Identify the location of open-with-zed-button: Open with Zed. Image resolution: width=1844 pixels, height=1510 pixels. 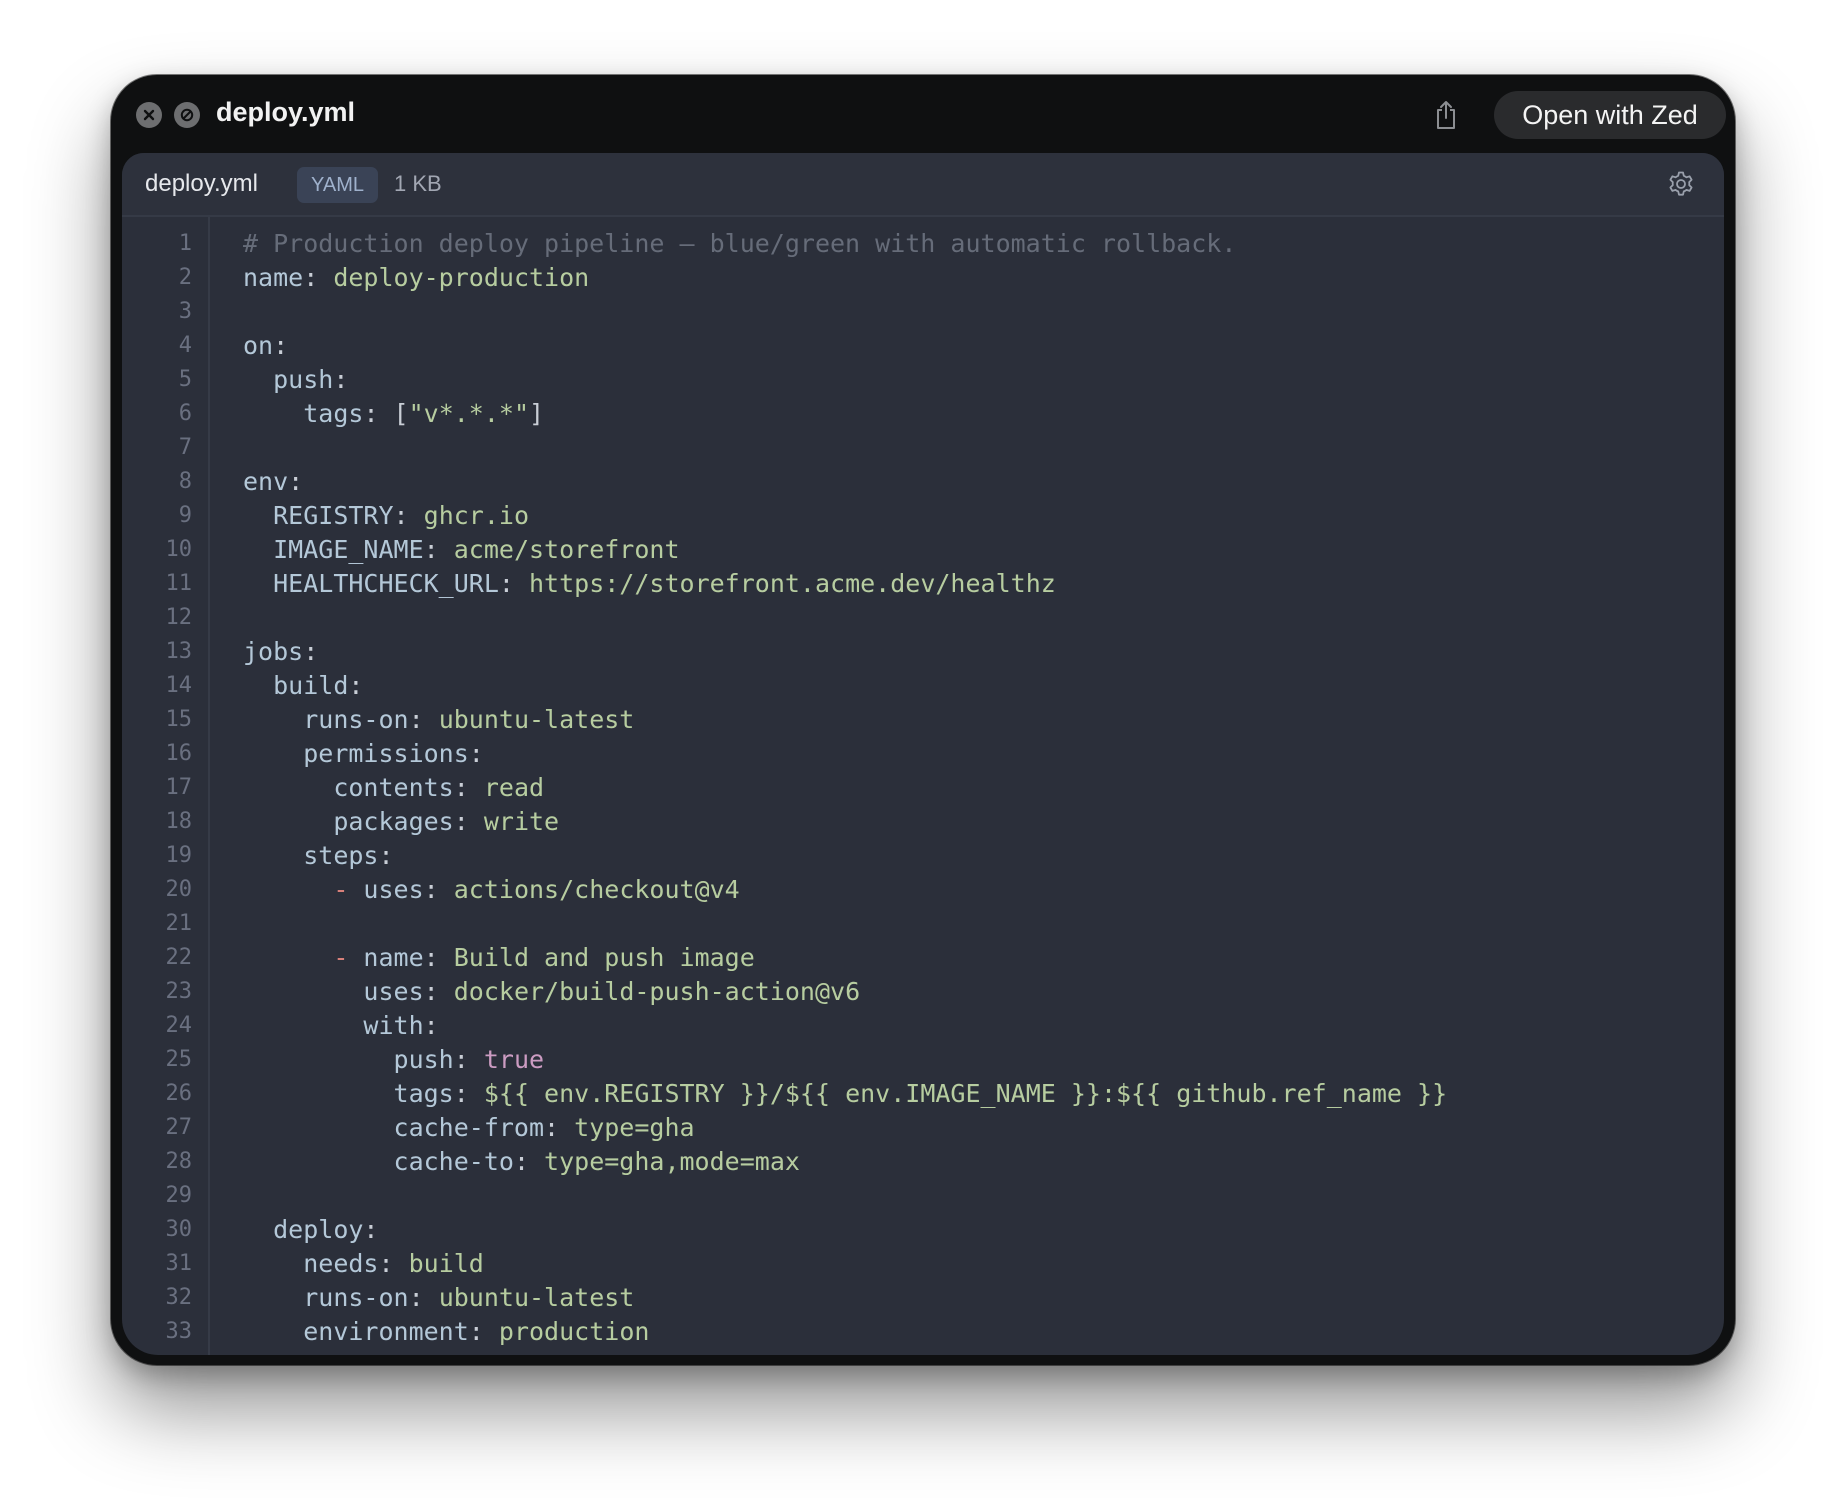
(1610, 115).